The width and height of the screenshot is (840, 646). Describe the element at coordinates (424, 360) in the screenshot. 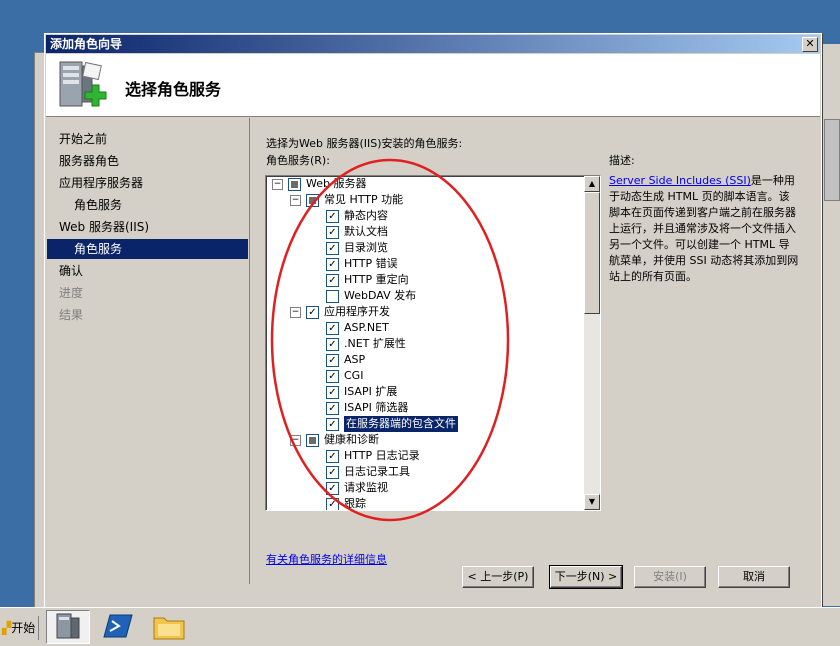

I see `tree-row: ✓ ASP` at that location.